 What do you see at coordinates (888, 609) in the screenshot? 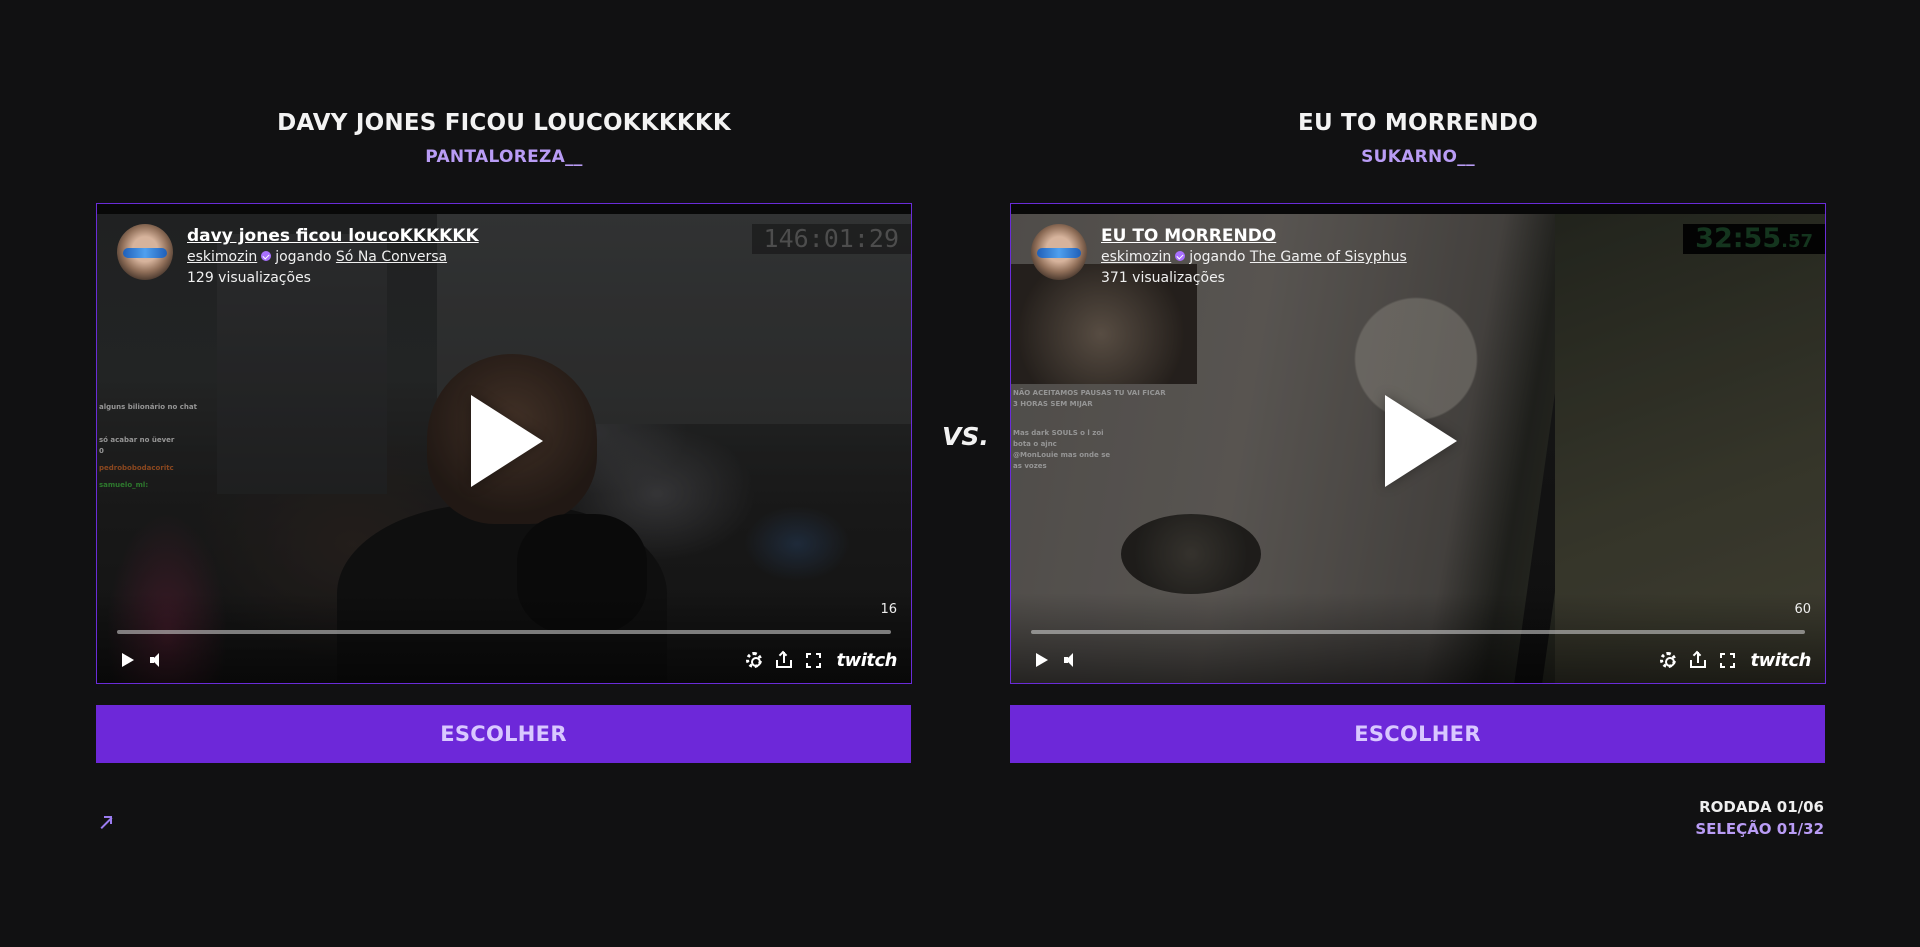
I see `viewer-count: 16` at bounding box center [888, 609].